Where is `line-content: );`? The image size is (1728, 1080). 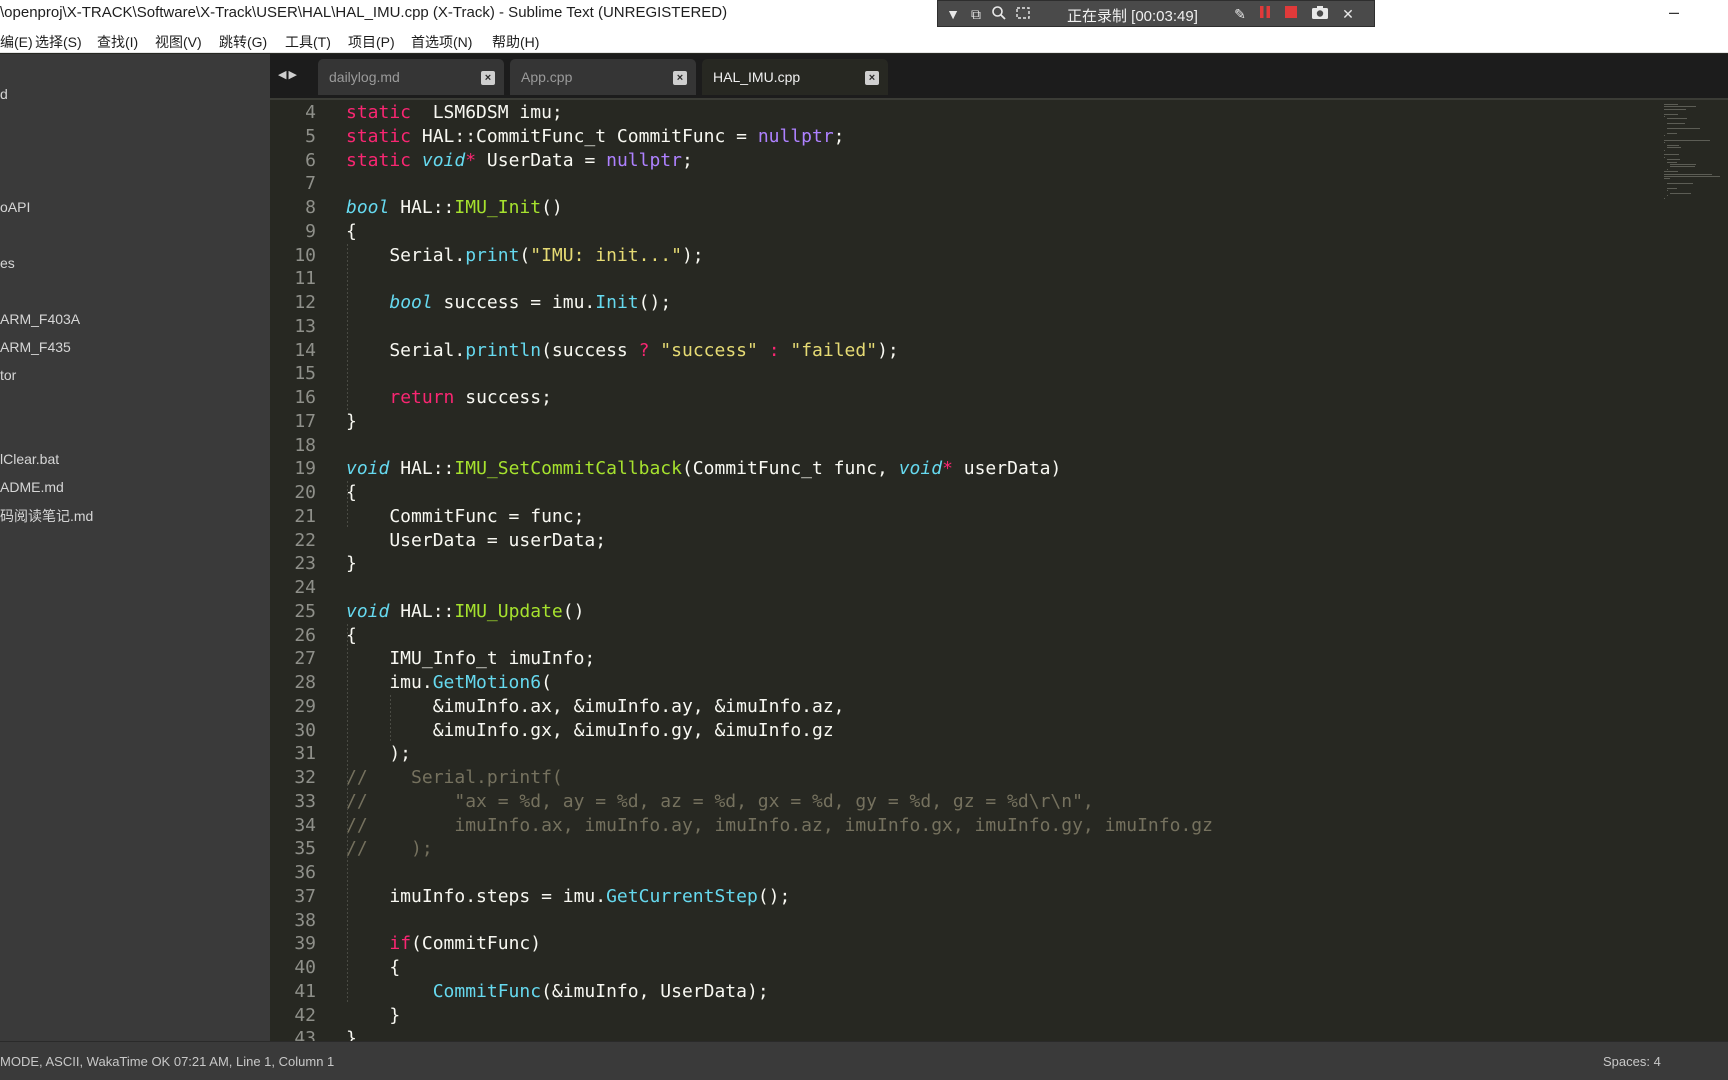
line-content: ); is located at coordinates (378, 753).